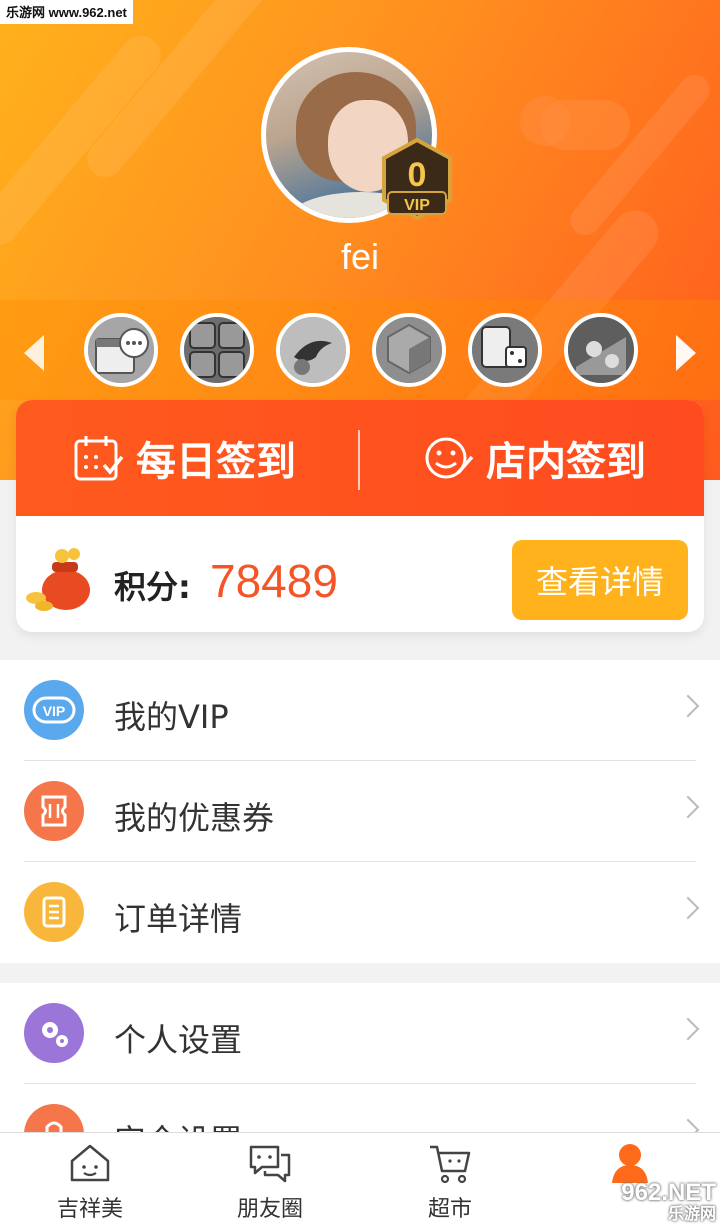 Image resolution: width=720 pixels, height=1230 pixels. I want to click on points-label: 积分:, so click(152, 587).